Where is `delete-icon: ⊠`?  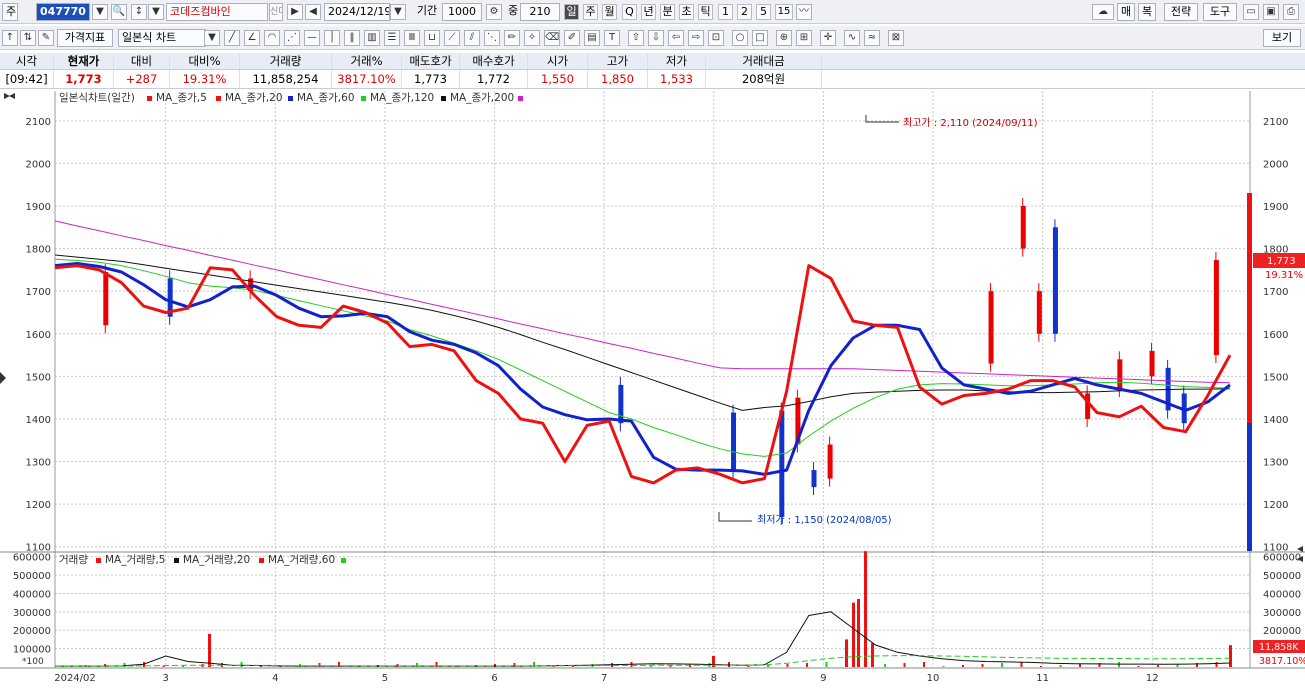
delete-icon: ⊠ is located at coordinates (896, 38).